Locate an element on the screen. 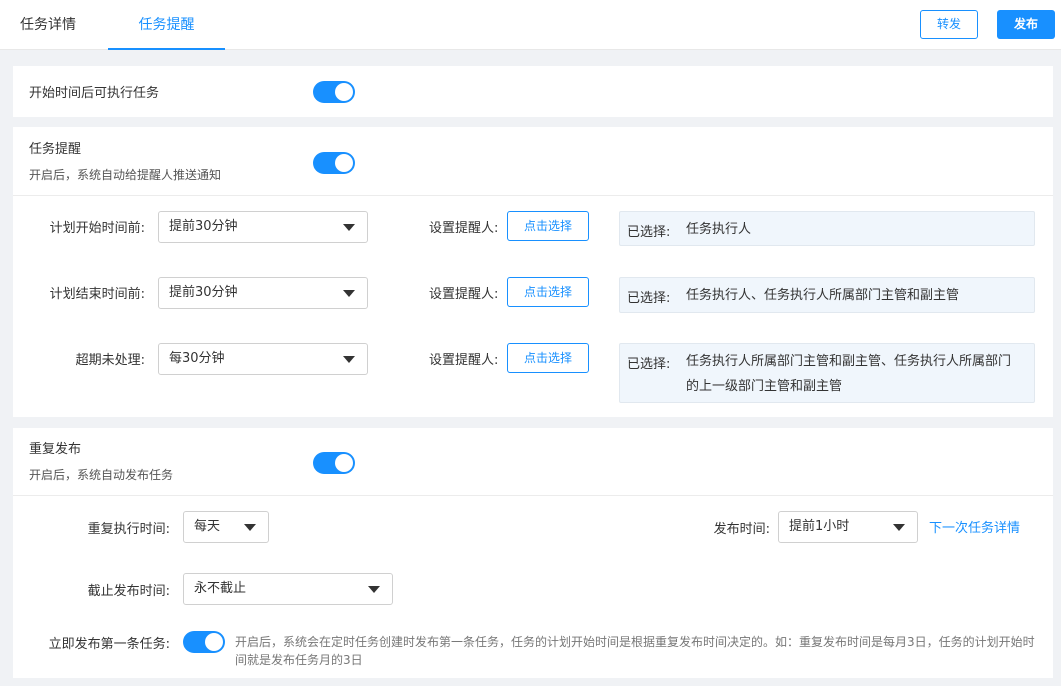  repeat-exec-time-select: 每天 is located at coordinates (226, 527).